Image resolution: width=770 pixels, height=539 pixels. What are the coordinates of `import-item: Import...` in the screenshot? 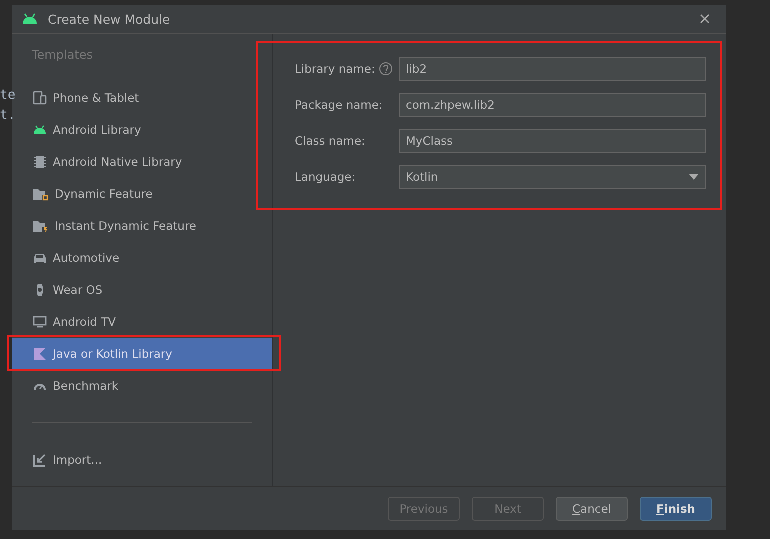 It's located at (142, 460).